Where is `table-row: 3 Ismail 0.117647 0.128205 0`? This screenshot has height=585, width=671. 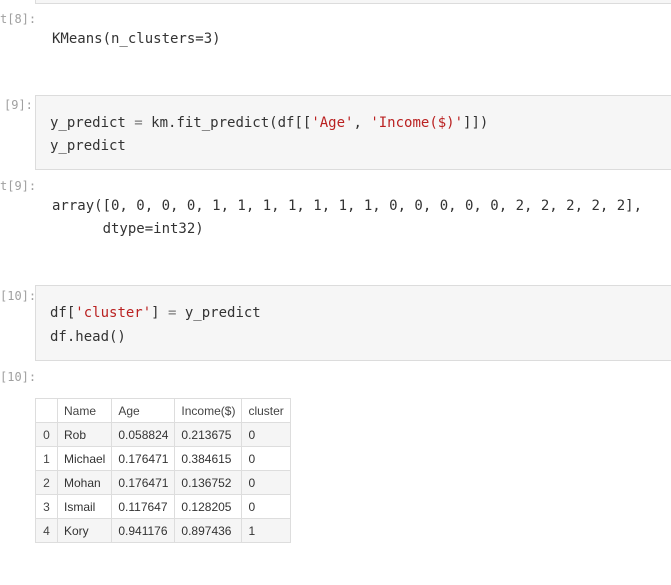
table-row: 3 Ismail 0.117647 0.128205 0 is located at coordinates (163, 506).